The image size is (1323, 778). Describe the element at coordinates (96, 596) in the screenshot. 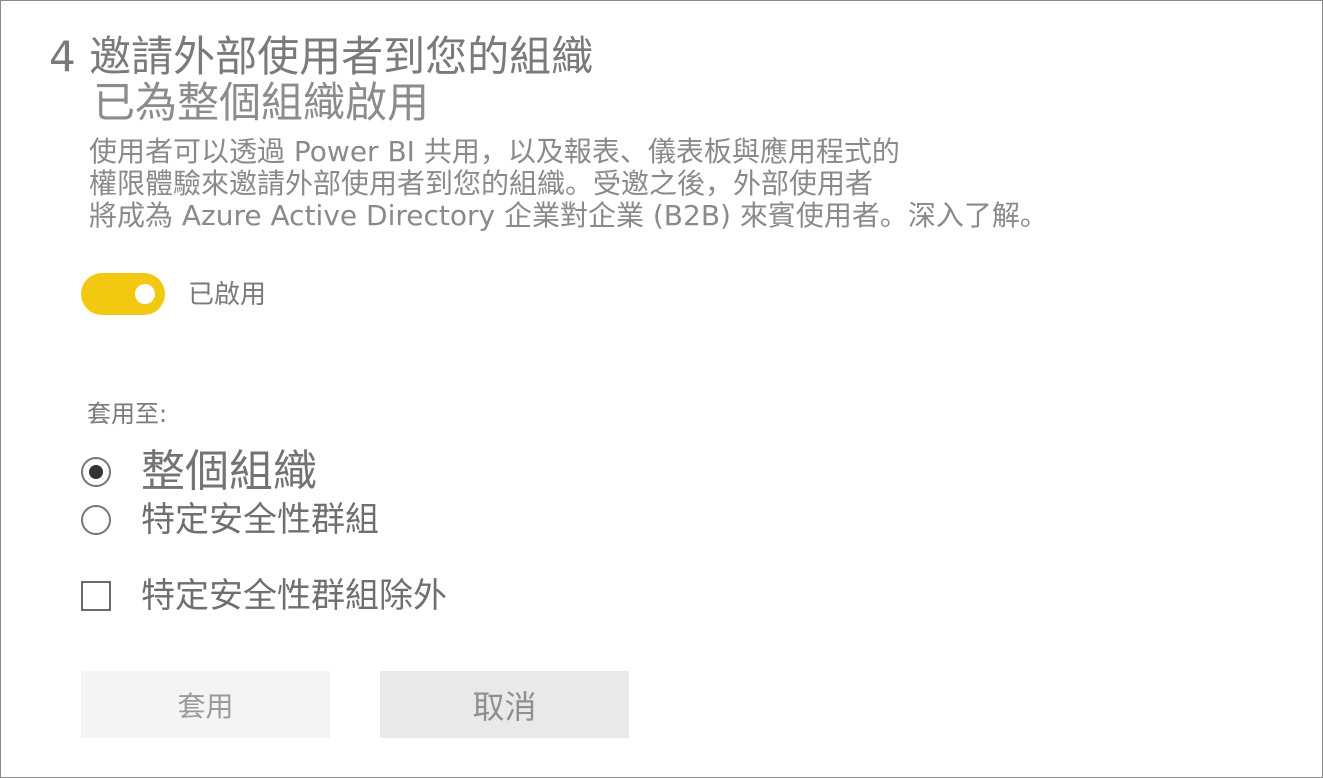

I see `checkbox-unchecked-icon` at that location.